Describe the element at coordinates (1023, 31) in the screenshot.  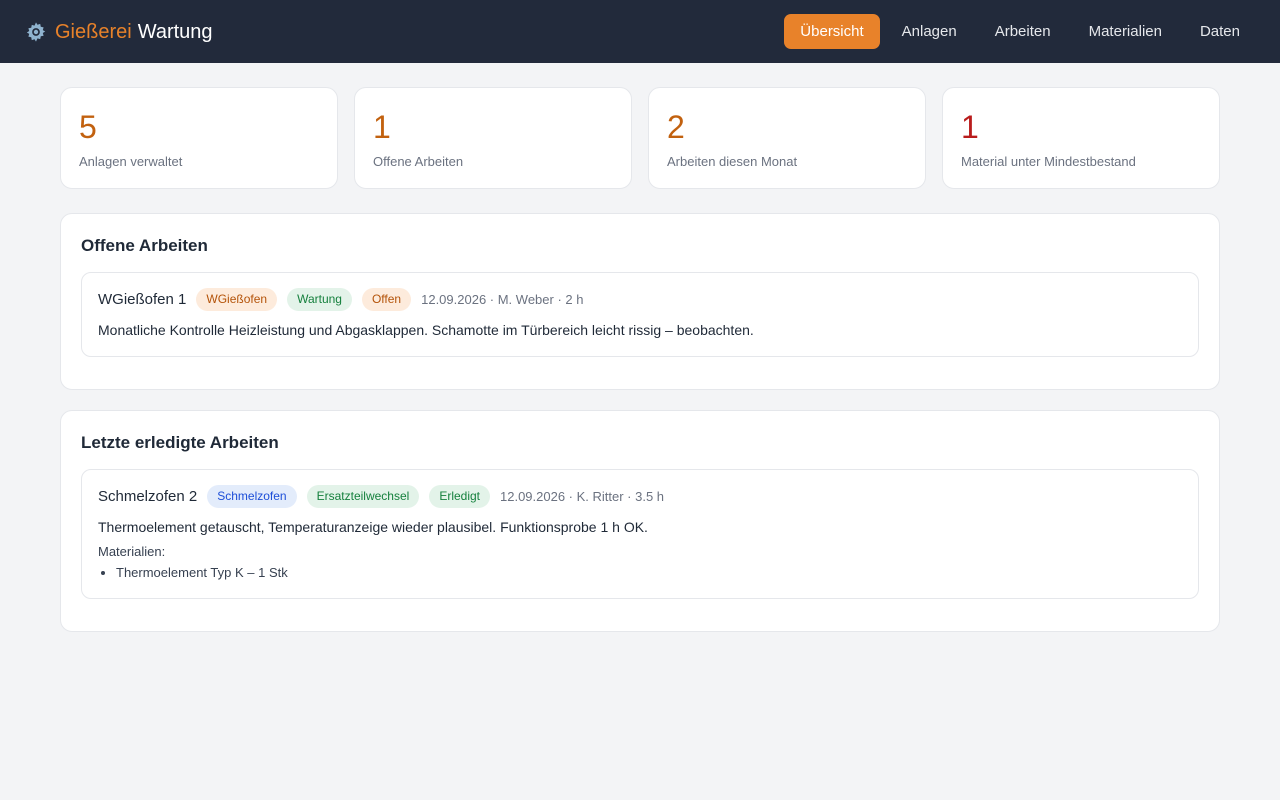
I see `nav-item-arbeiten: Arbeiten` at that location.